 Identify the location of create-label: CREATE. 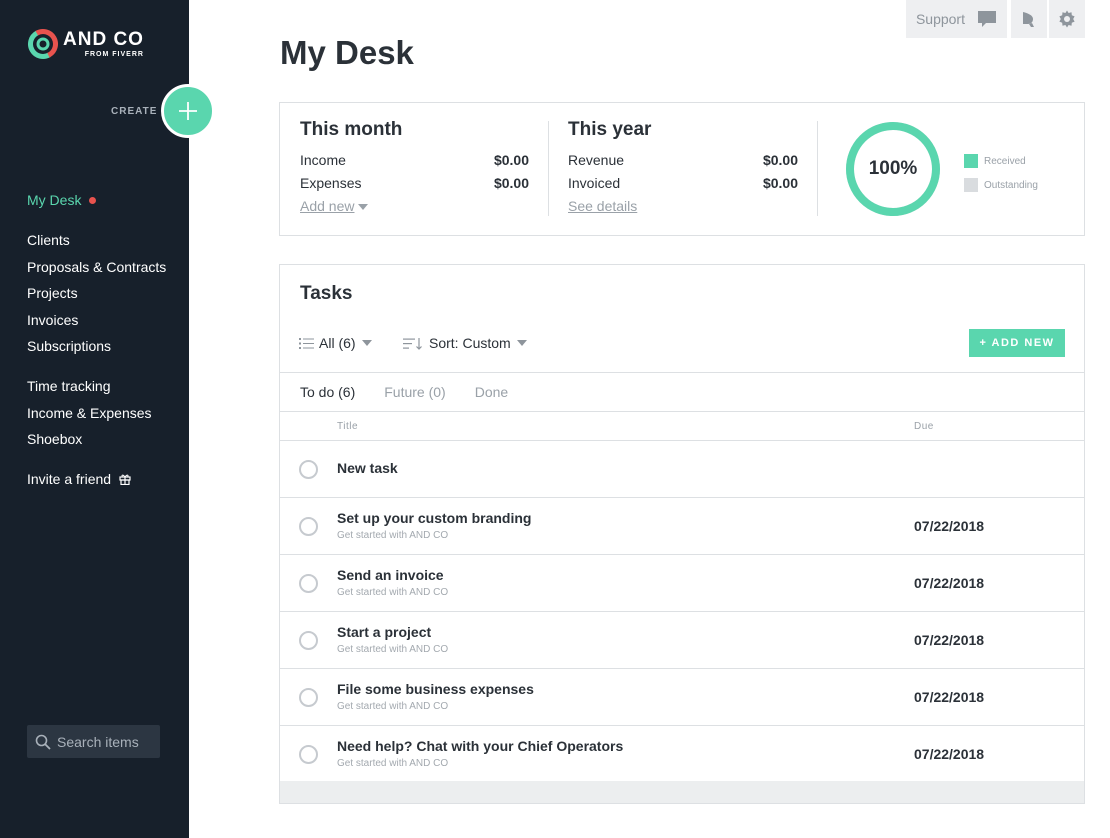
(134, 111).